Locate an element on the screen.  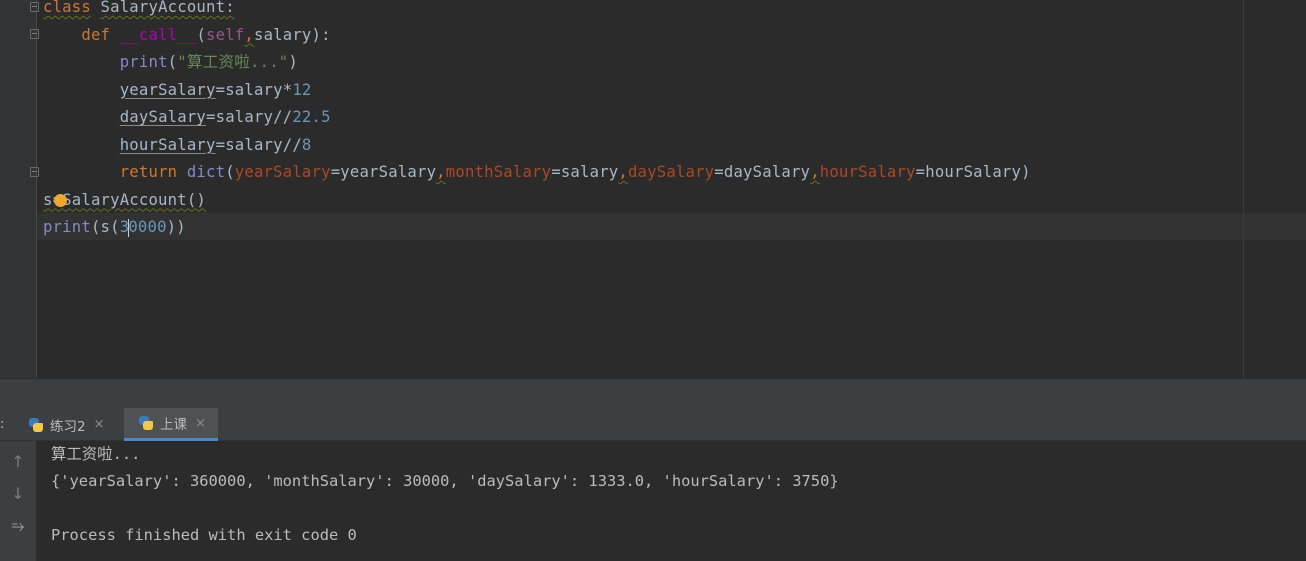
code-token: def is located at coordinates (96, 34).